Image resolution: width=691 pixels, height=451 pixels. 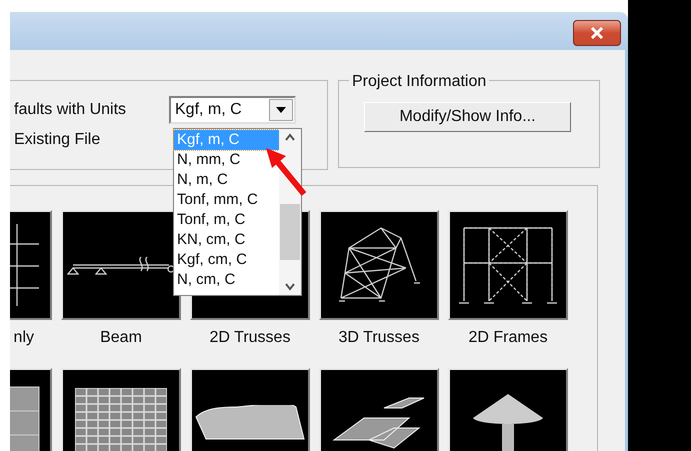 What do you see at coordinates (508, 338) in the screenshot?
I see `template-label: 2D Frames` at bounding box center [508, 338].